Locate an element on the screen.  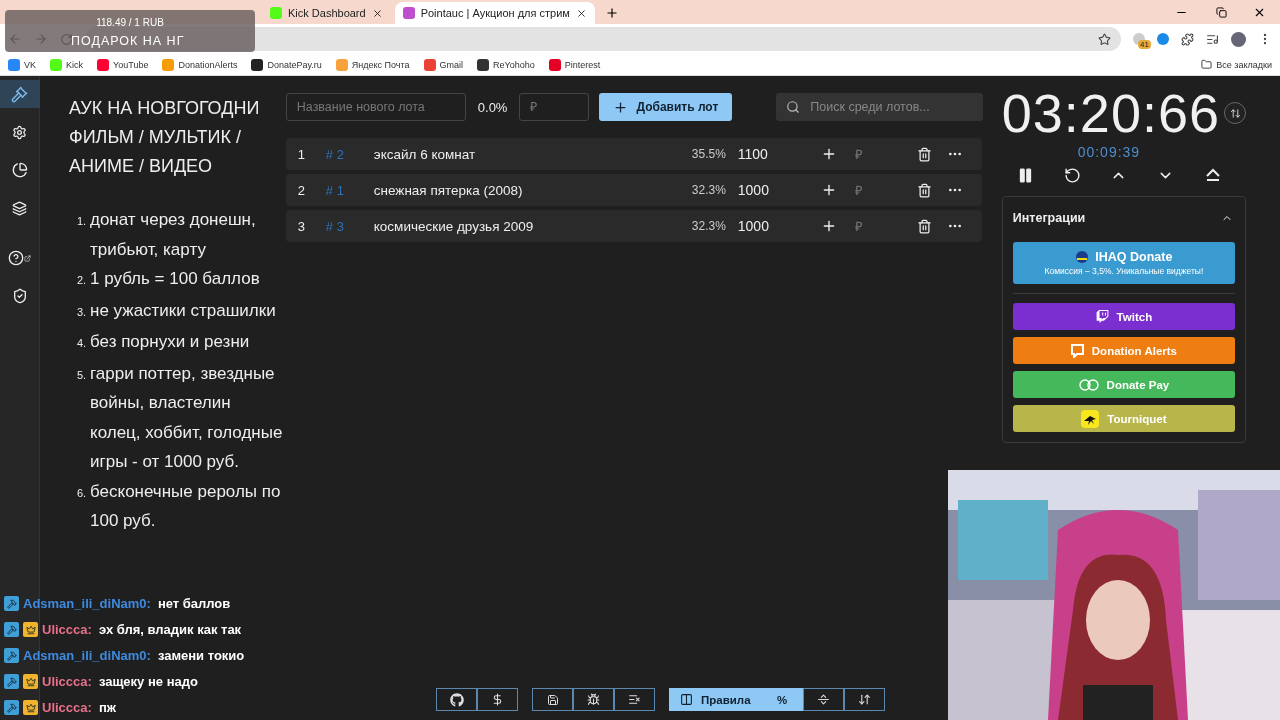
goal-title: ПОДАРОК НА НГ is located at coordinates (128, 41).